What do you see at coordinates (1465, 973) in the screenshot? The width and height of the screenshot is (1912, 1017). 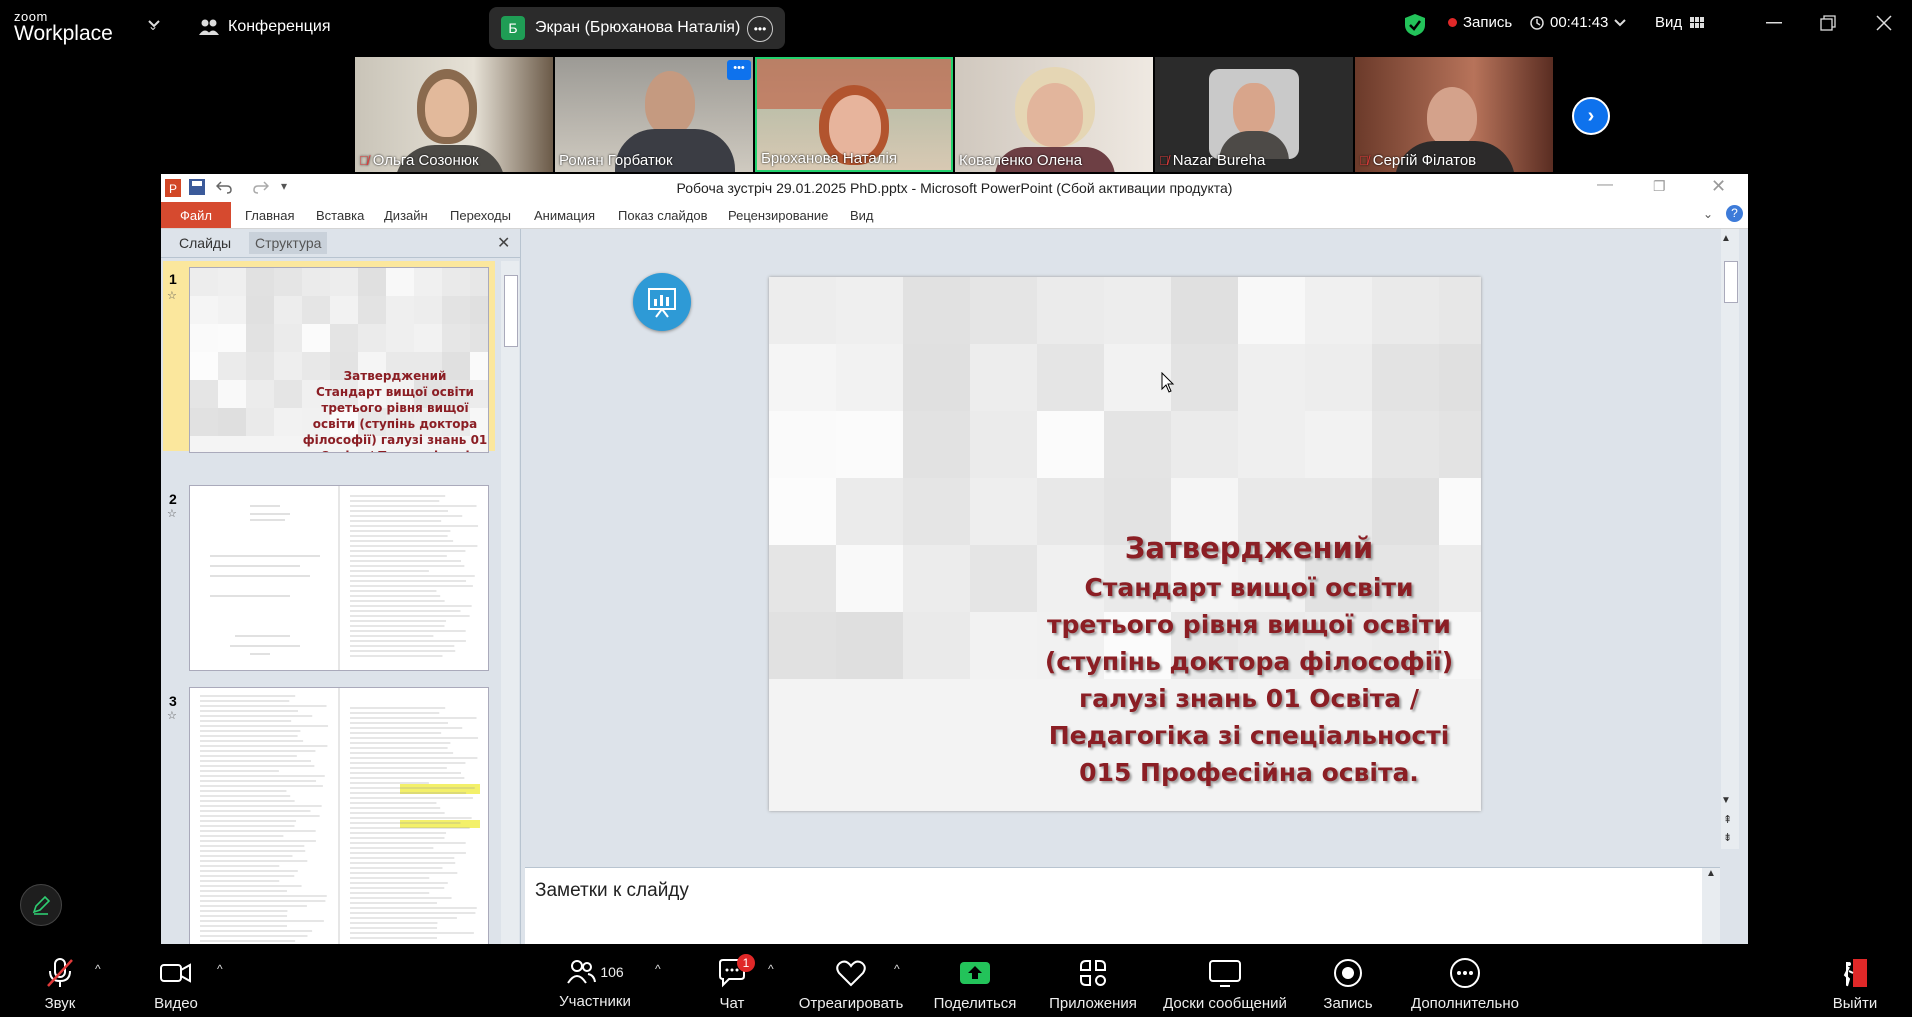 I see `more-dots-icon` at bounding box center [1465, 973].